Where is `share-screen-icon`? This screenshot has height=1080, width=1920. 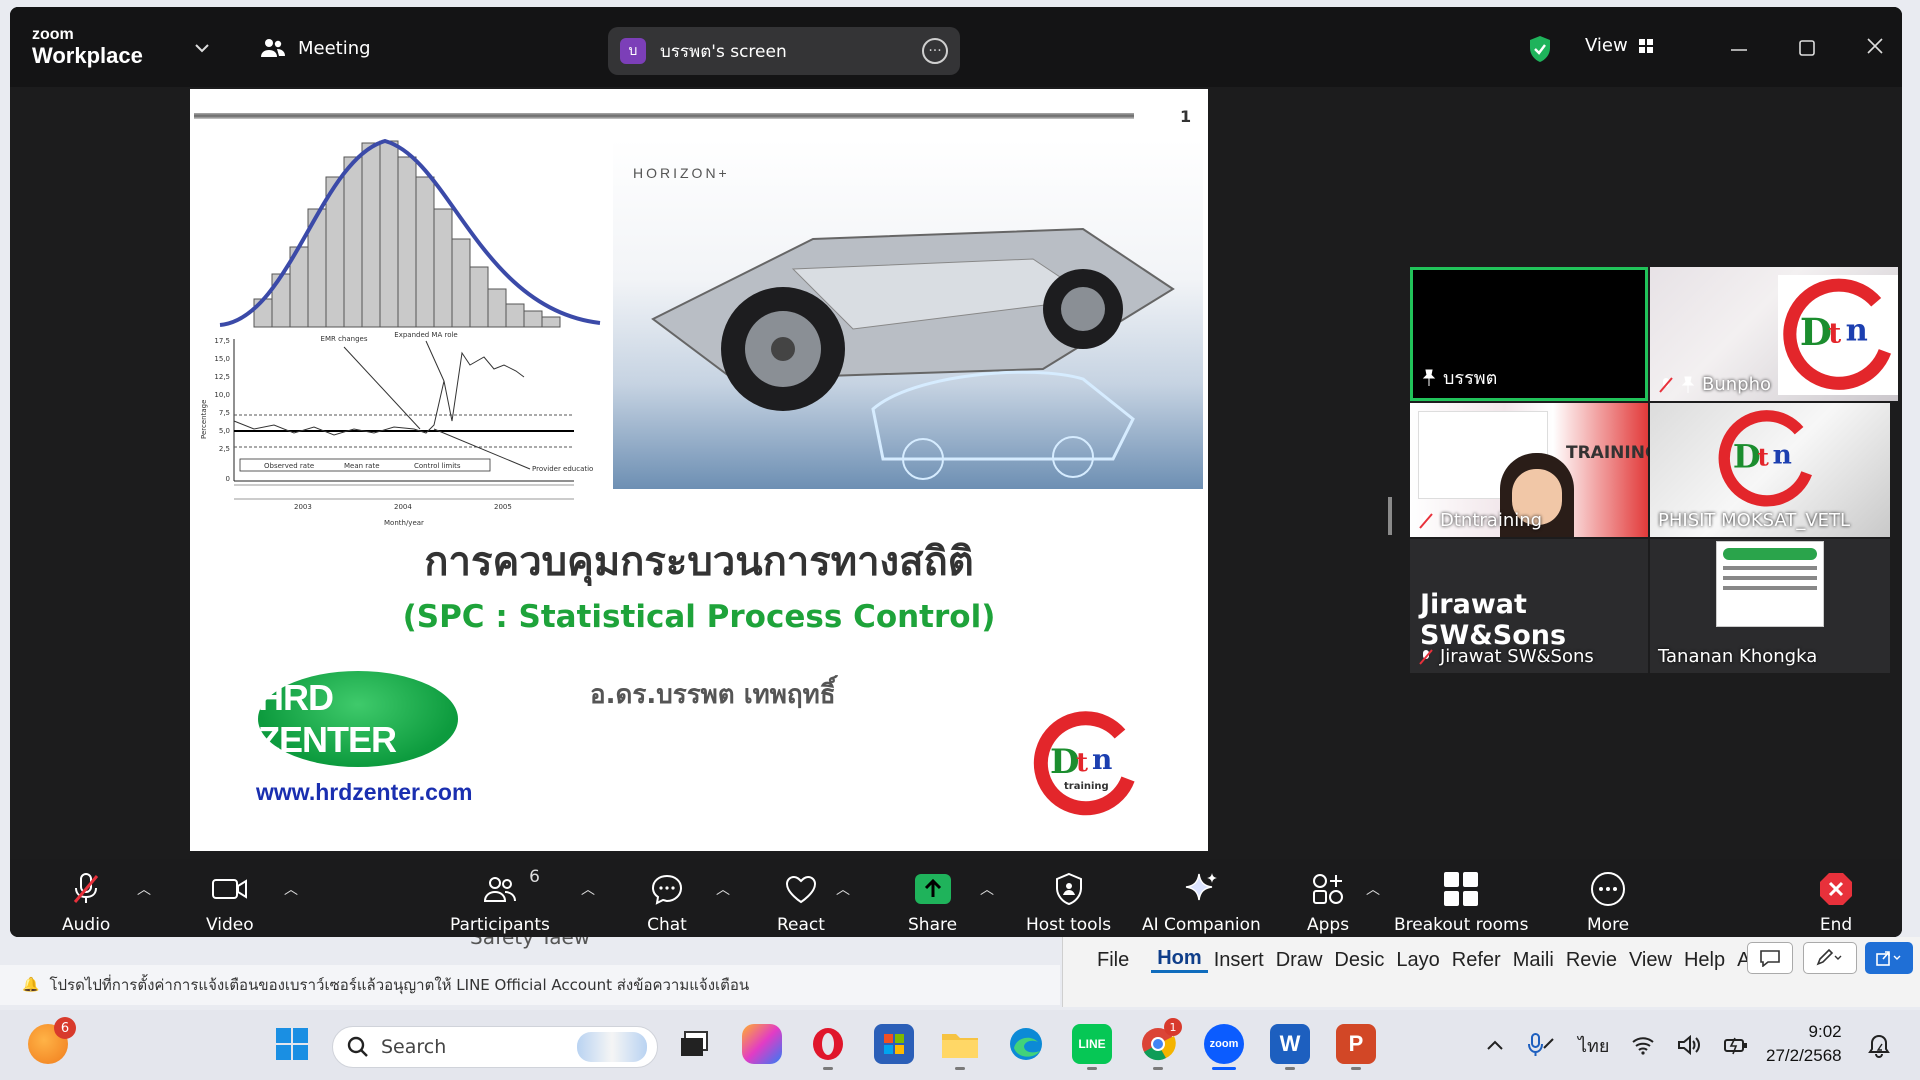 share-screen-icon is located at coordinates (933, 889).